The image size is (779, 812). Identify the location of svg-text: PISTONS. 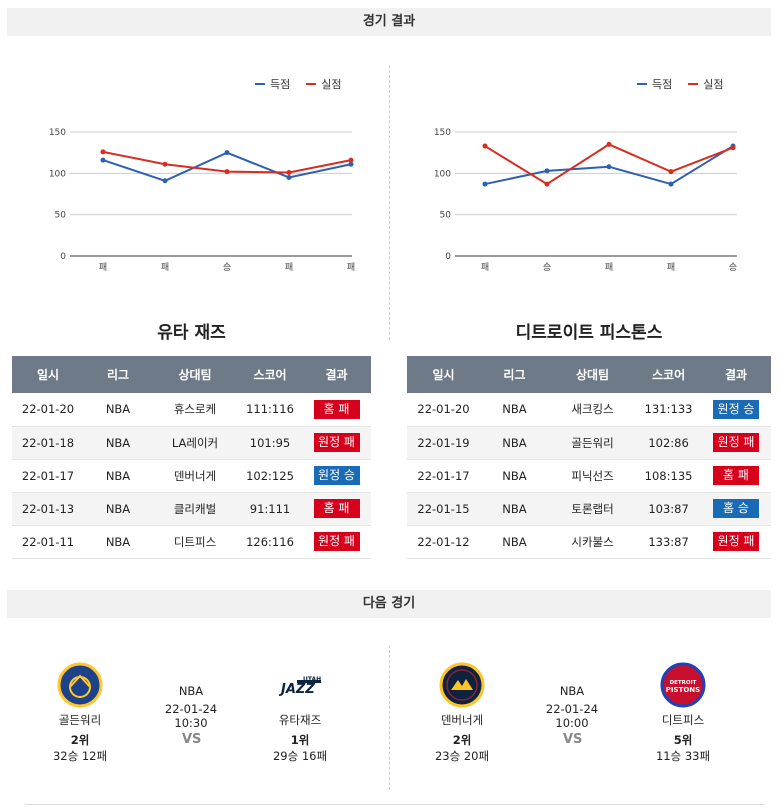
(683, 690).